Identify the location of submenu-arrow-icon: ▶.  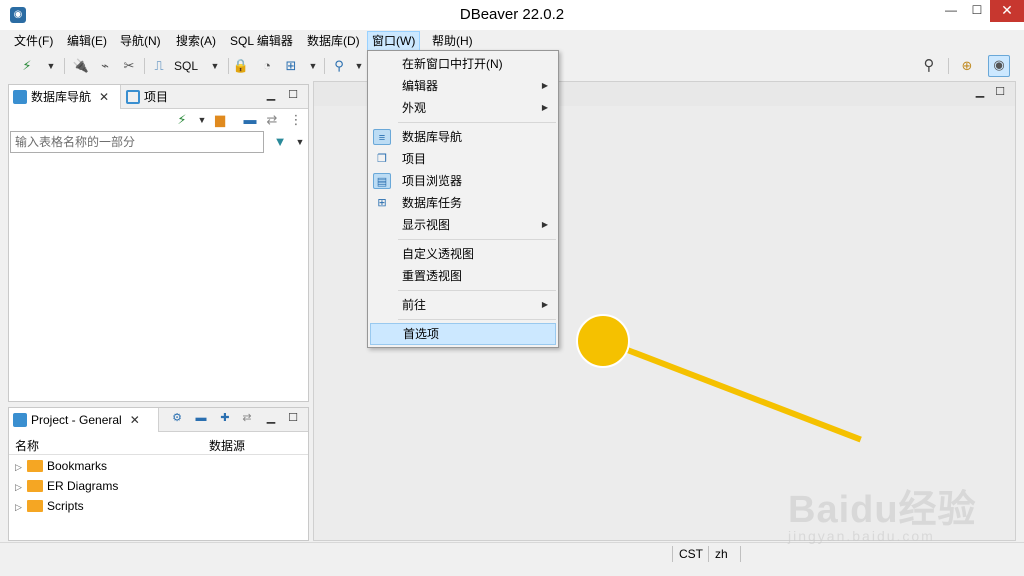
(544, 224).